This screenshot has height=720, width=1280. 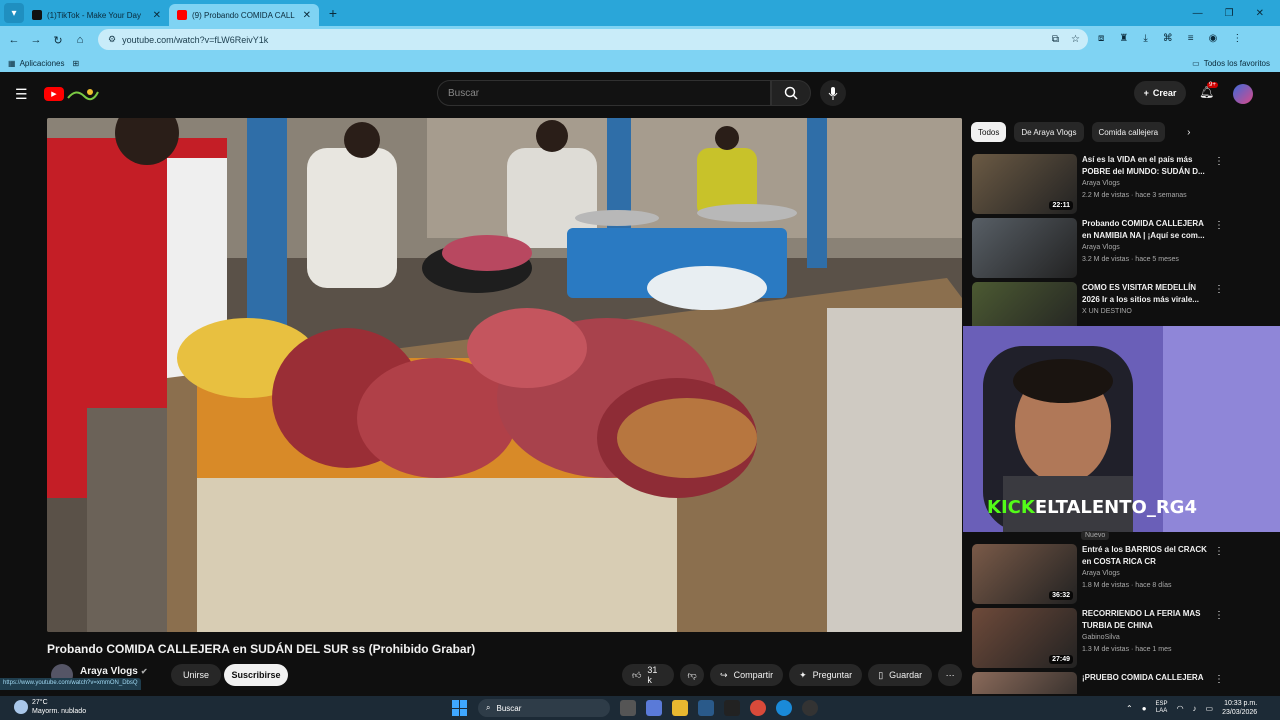 What do you see at coordinates (1160, 93) in the screenshot?
I see `create-button: + Crear` at bounding box center [1160, 93].